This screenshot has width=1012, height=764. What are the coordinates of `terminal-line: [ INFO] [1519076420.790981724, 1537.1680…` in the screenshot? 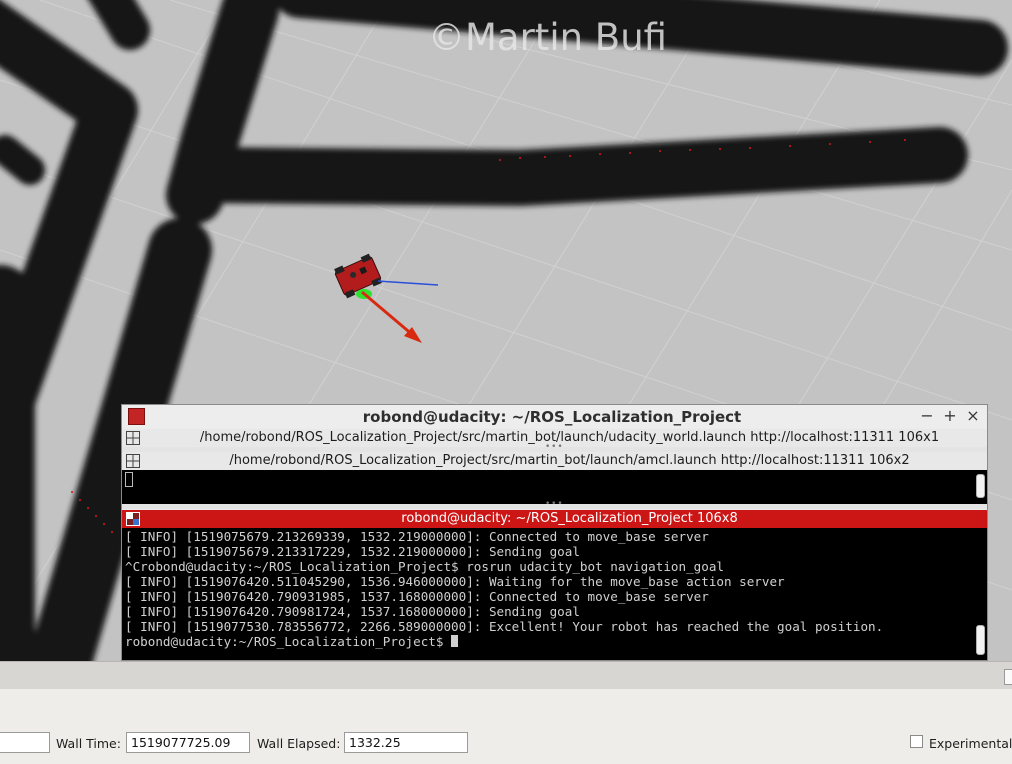 It's located at (352, 611).